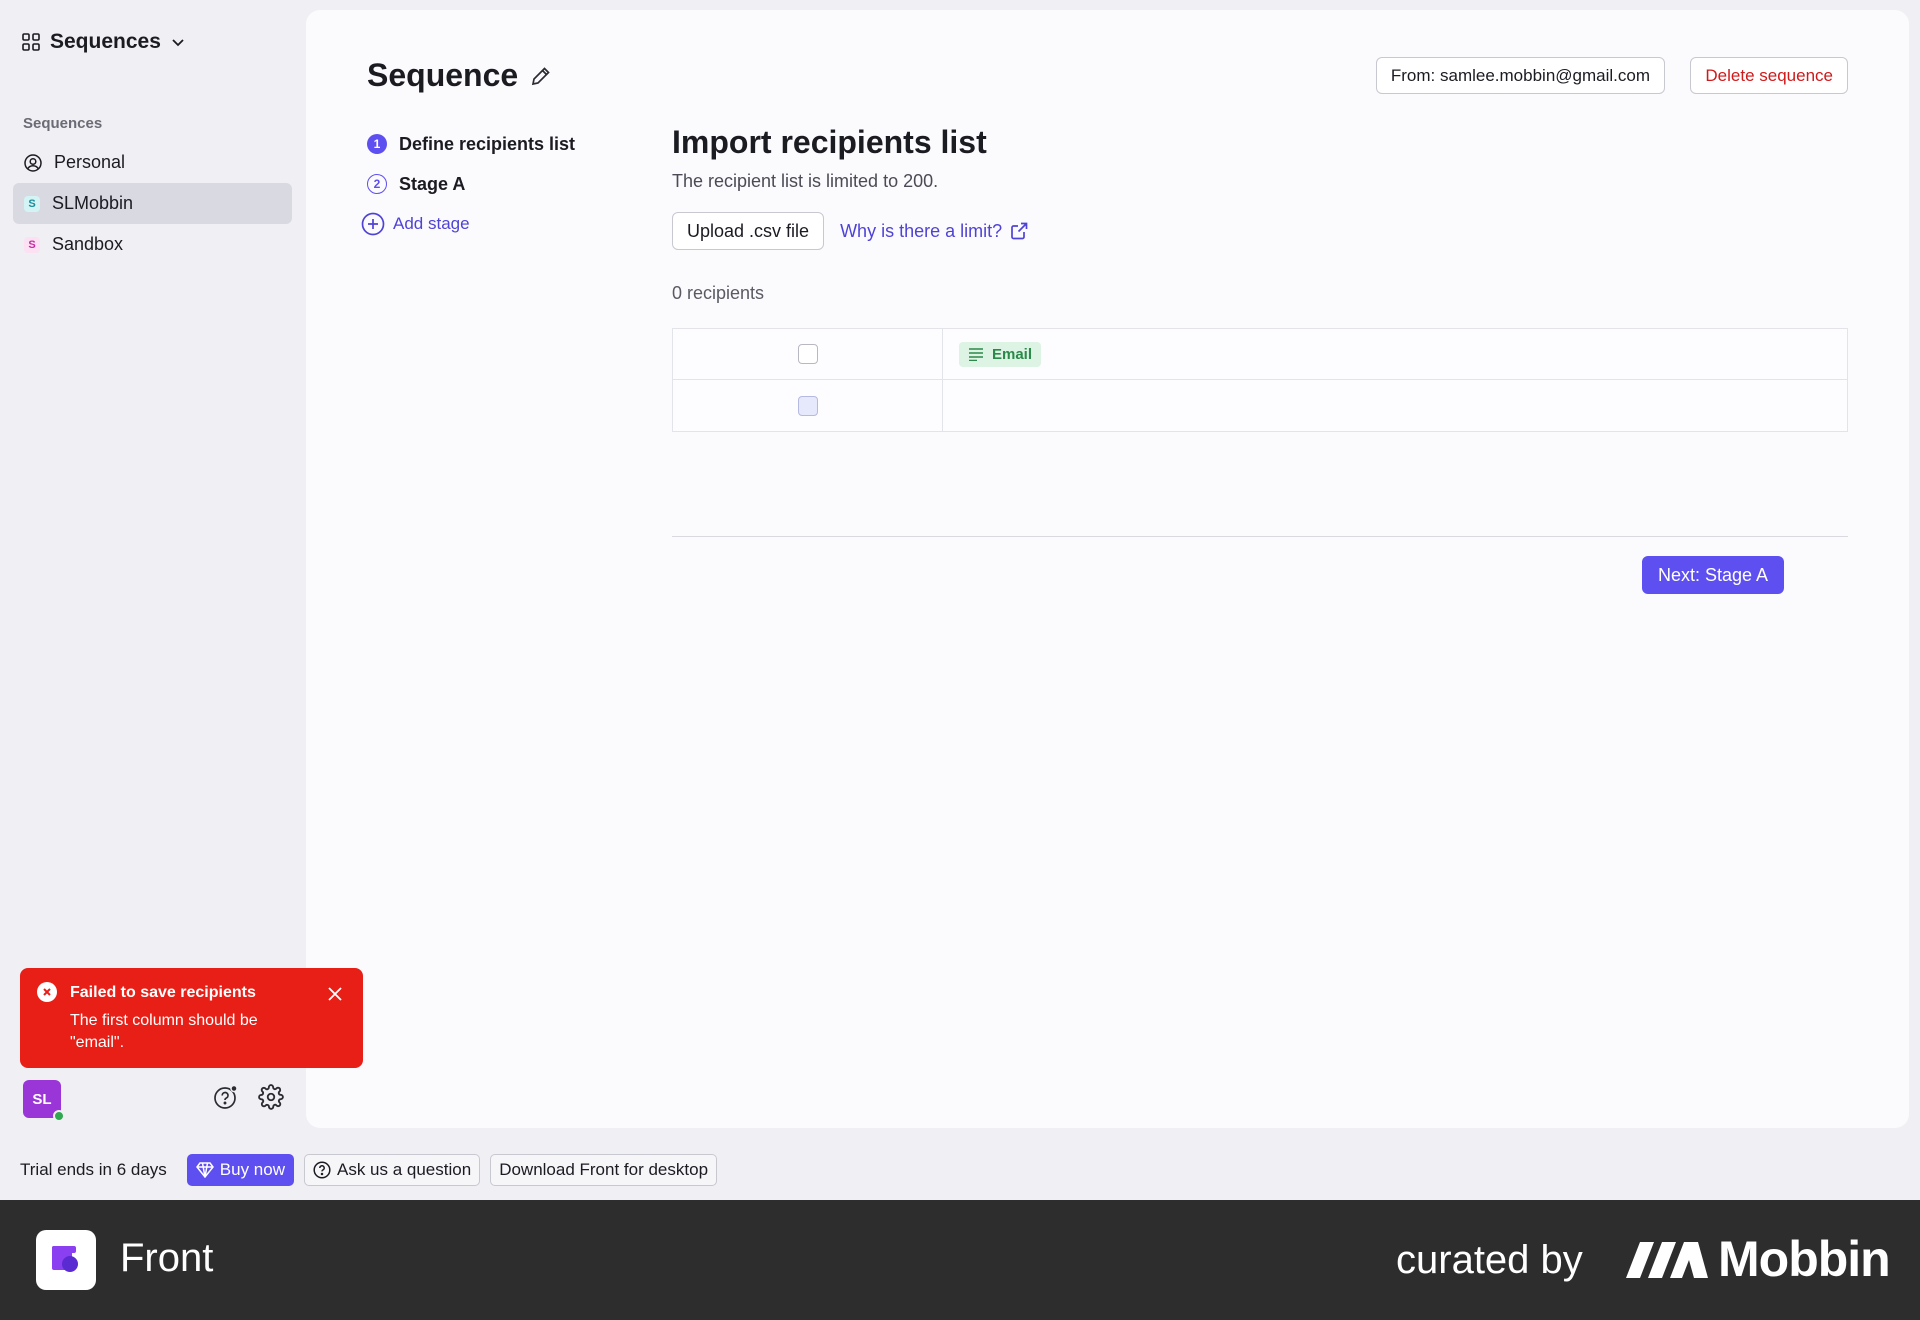  What do you see at coordinates (167, 1258) in the screenshot?
I see `footer-app-name: Front` at bounding box center [167, 1258].